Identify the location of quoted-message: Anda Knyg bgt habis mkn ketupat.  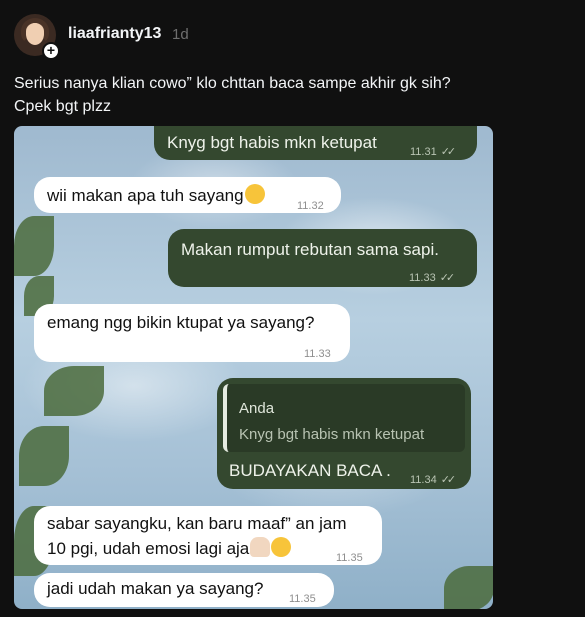
(344, 418).